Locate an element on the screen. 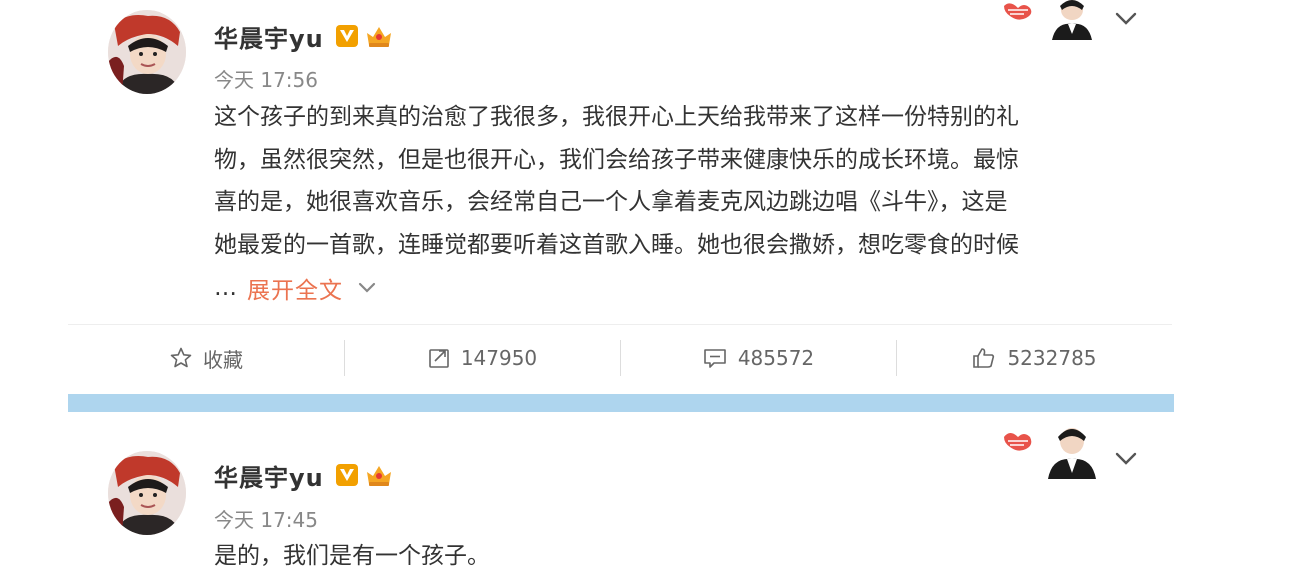 This screenshot has height=586, width=1290. expand-full-text-link: 展开全文 is located at coordinates (295, 288).